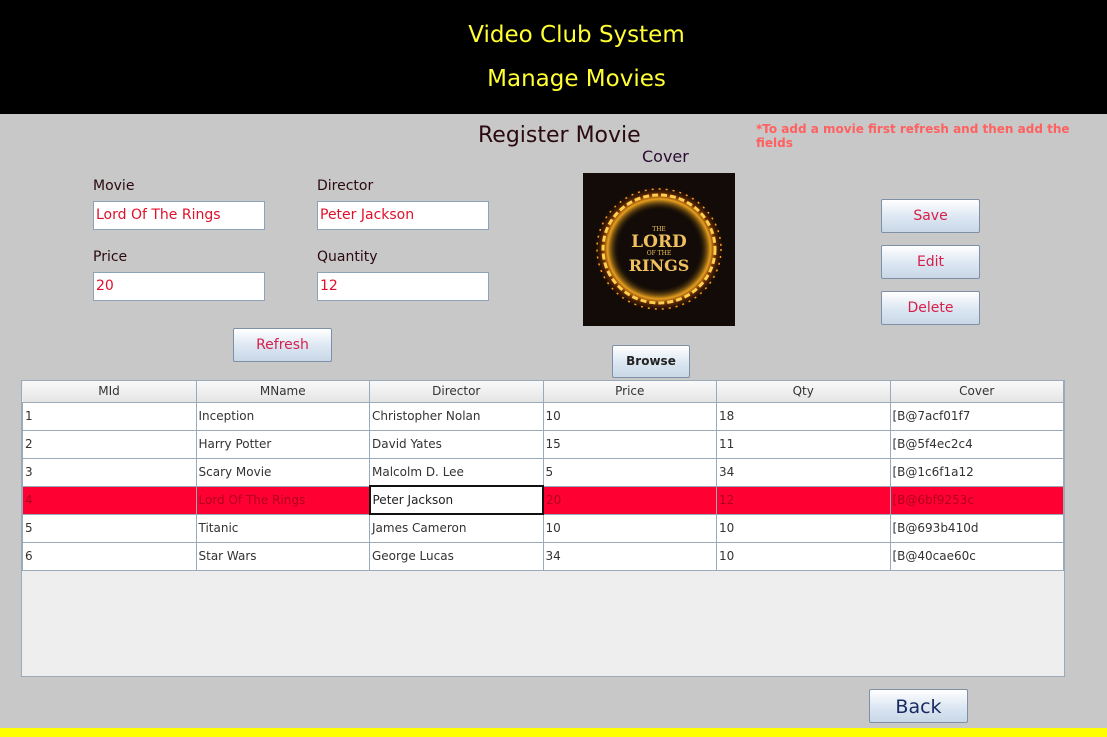 Image resolution: width=1107 pixels, height=737 pixels. I want to click on column-header-mid: MId, so click(109, 392).